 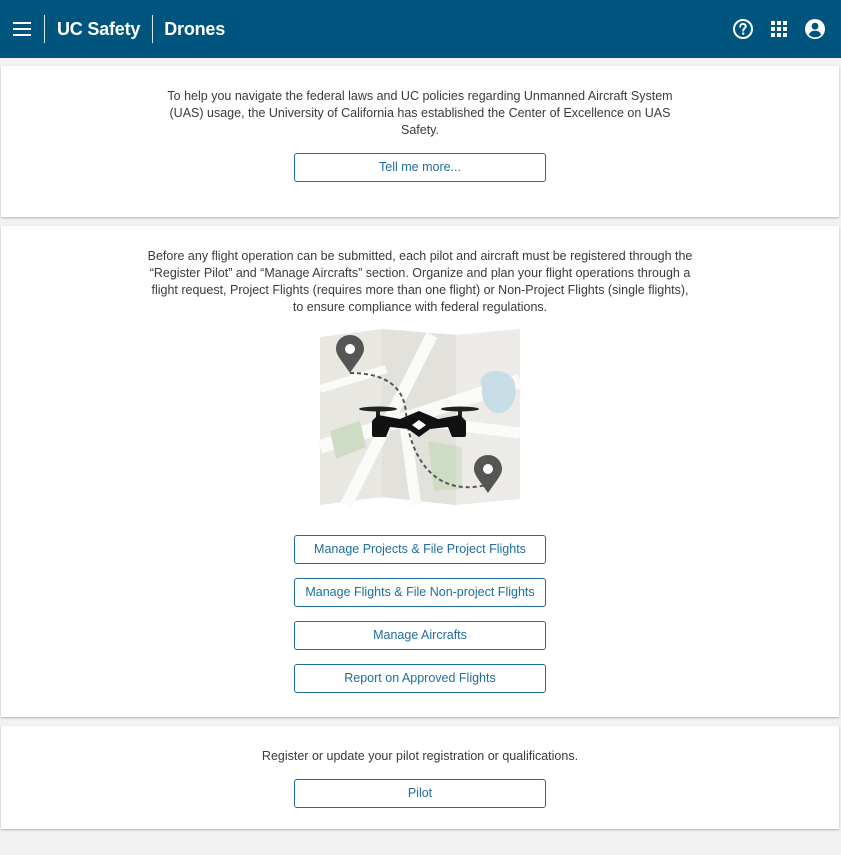 What do you see at coordinates (194, 29) in the screenshot?
I see `app-title: Drones` at bounding box center [194, 29].